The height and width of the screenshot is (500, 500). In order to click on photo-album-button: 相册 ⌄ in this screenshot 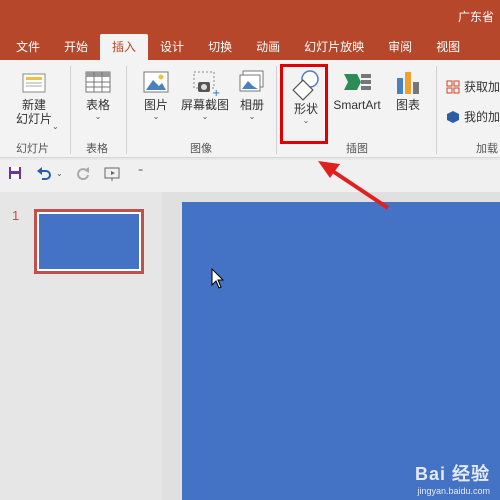, I will do `click(252, 95)`.